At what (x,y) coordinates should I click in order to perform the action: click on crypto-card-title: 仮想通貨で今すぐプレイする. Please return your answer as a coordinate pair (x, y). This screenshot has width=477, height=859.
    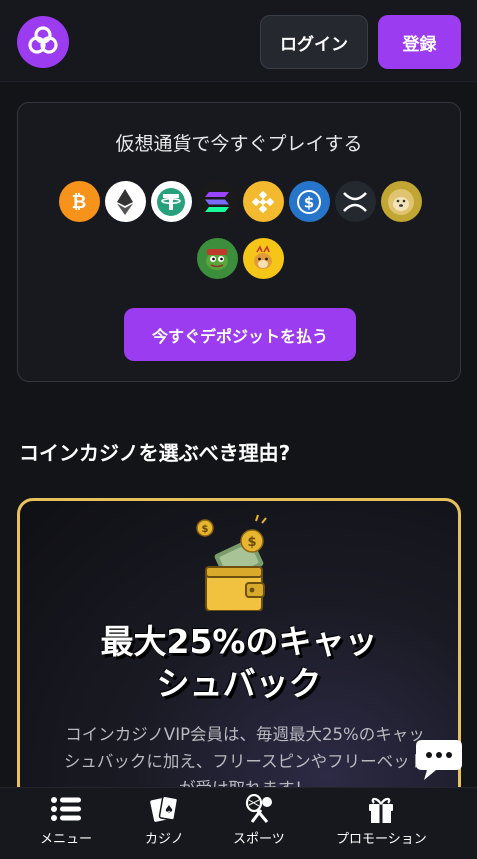
    Looking at the image, I should click on (239, 144).